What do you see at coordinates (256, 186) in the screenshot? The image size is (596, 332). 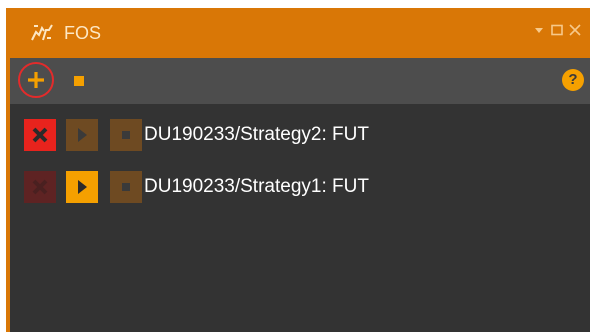 I see `strategy-label: DU190233/Strategy1: FUT` at bounding box center [256, 186].